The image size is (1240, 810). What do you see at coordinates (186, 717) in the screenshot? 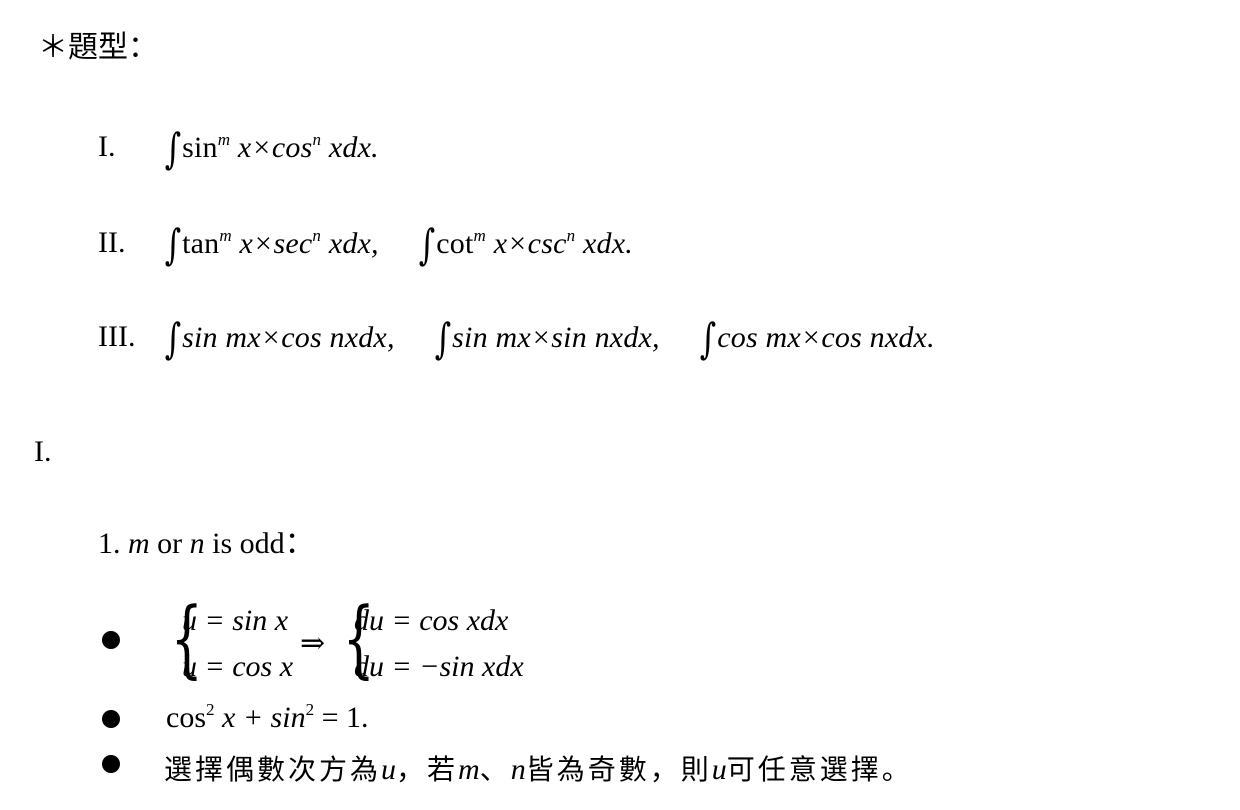
I see `identity-term: cos` at bounding box center [186, 717].